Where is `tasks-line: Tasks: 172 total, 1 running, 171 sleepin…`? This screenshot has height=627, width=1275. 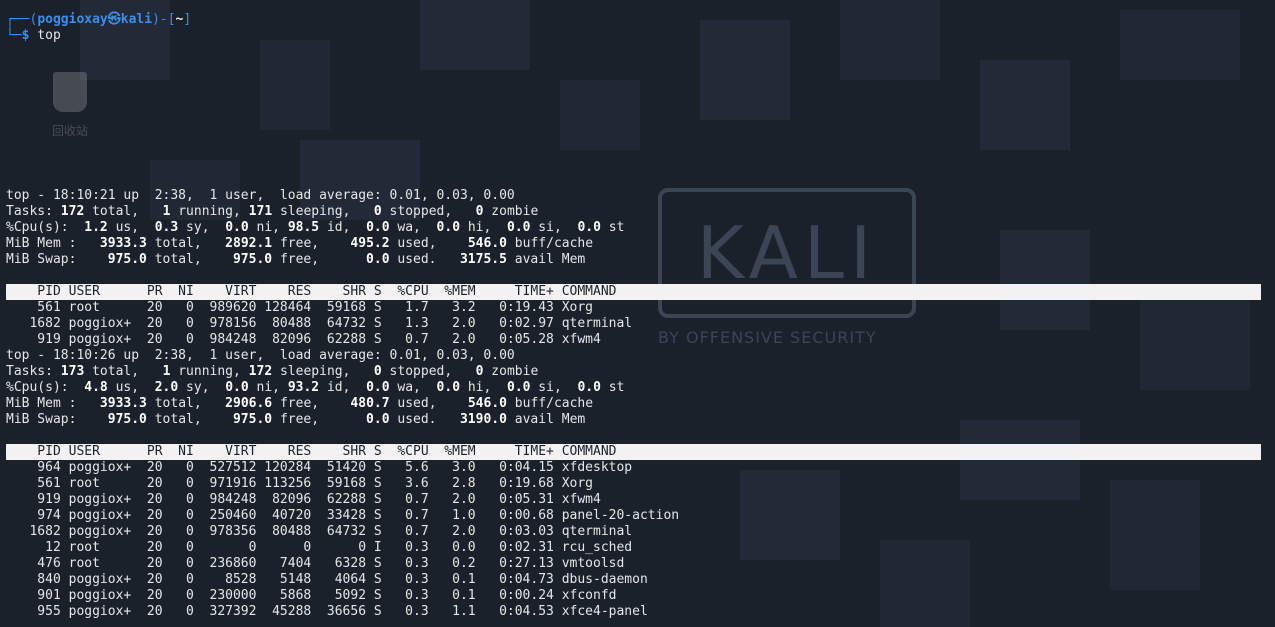
tasks-line: Tasks: 172 total, 1 running, 171 sleepin… is located at coordinates (272, 211).